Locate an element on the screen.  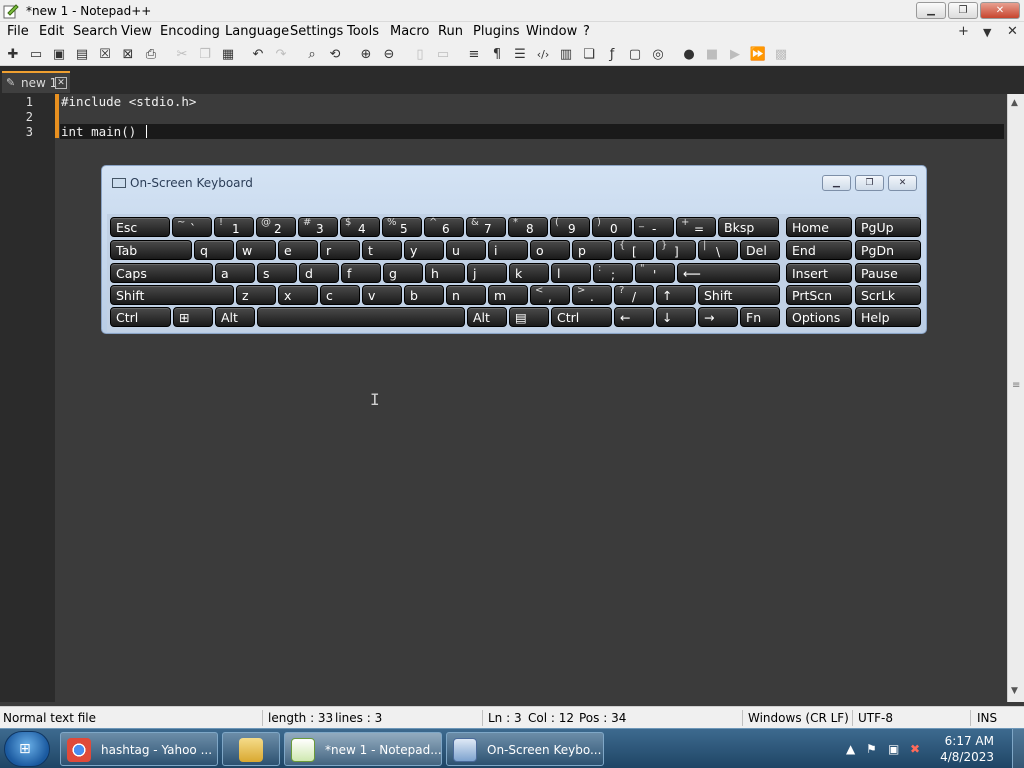
zoom-out-icon: ⊖ is located at coordinates (389, 54).